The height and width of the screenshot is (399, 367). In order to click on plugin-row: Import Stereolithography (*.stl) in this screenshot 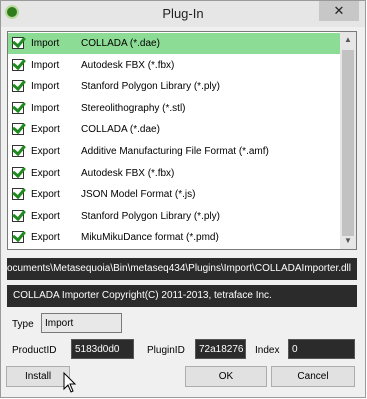, I will do `click(174, 108)`.